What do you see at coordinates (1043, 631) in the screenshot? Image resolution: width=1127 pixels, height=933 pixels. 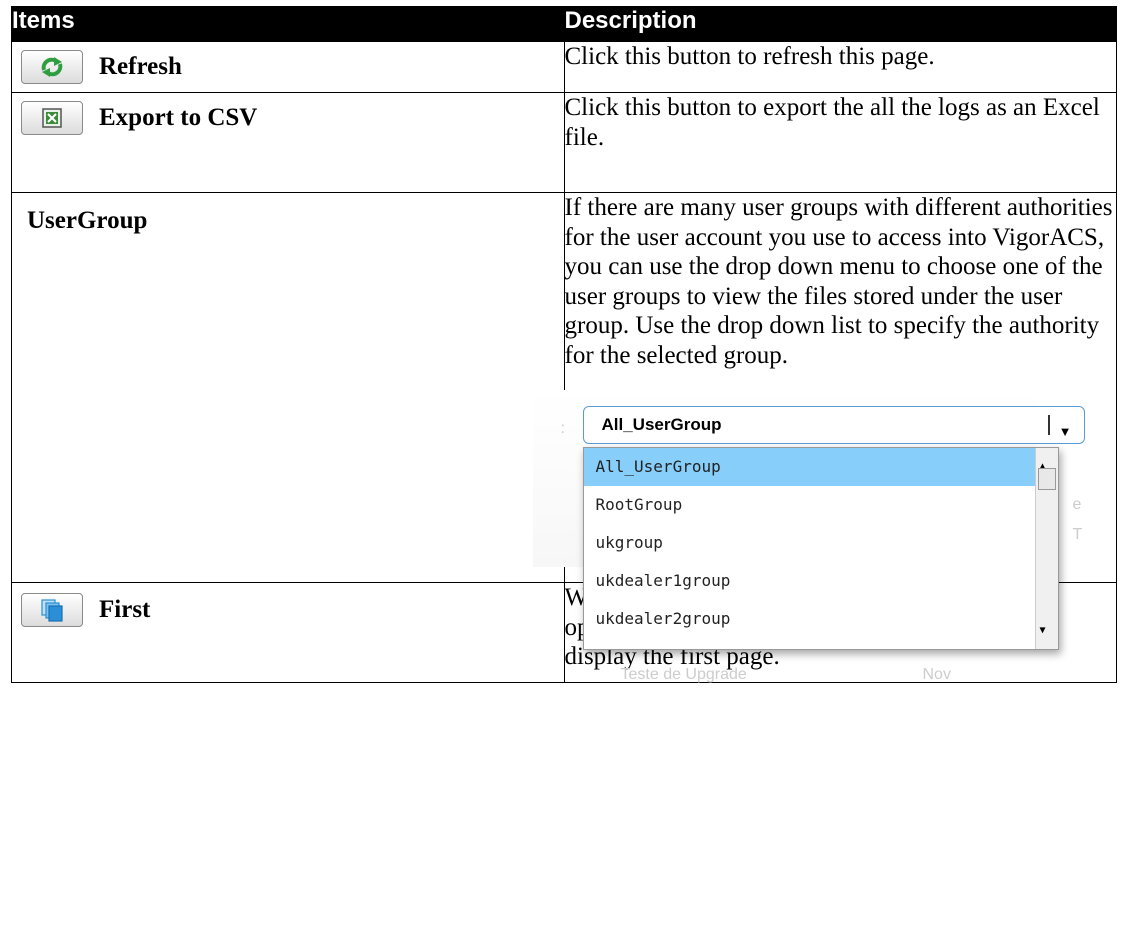 I see `scroll-down-icon: ▼` at bounding box center [1043, 631].